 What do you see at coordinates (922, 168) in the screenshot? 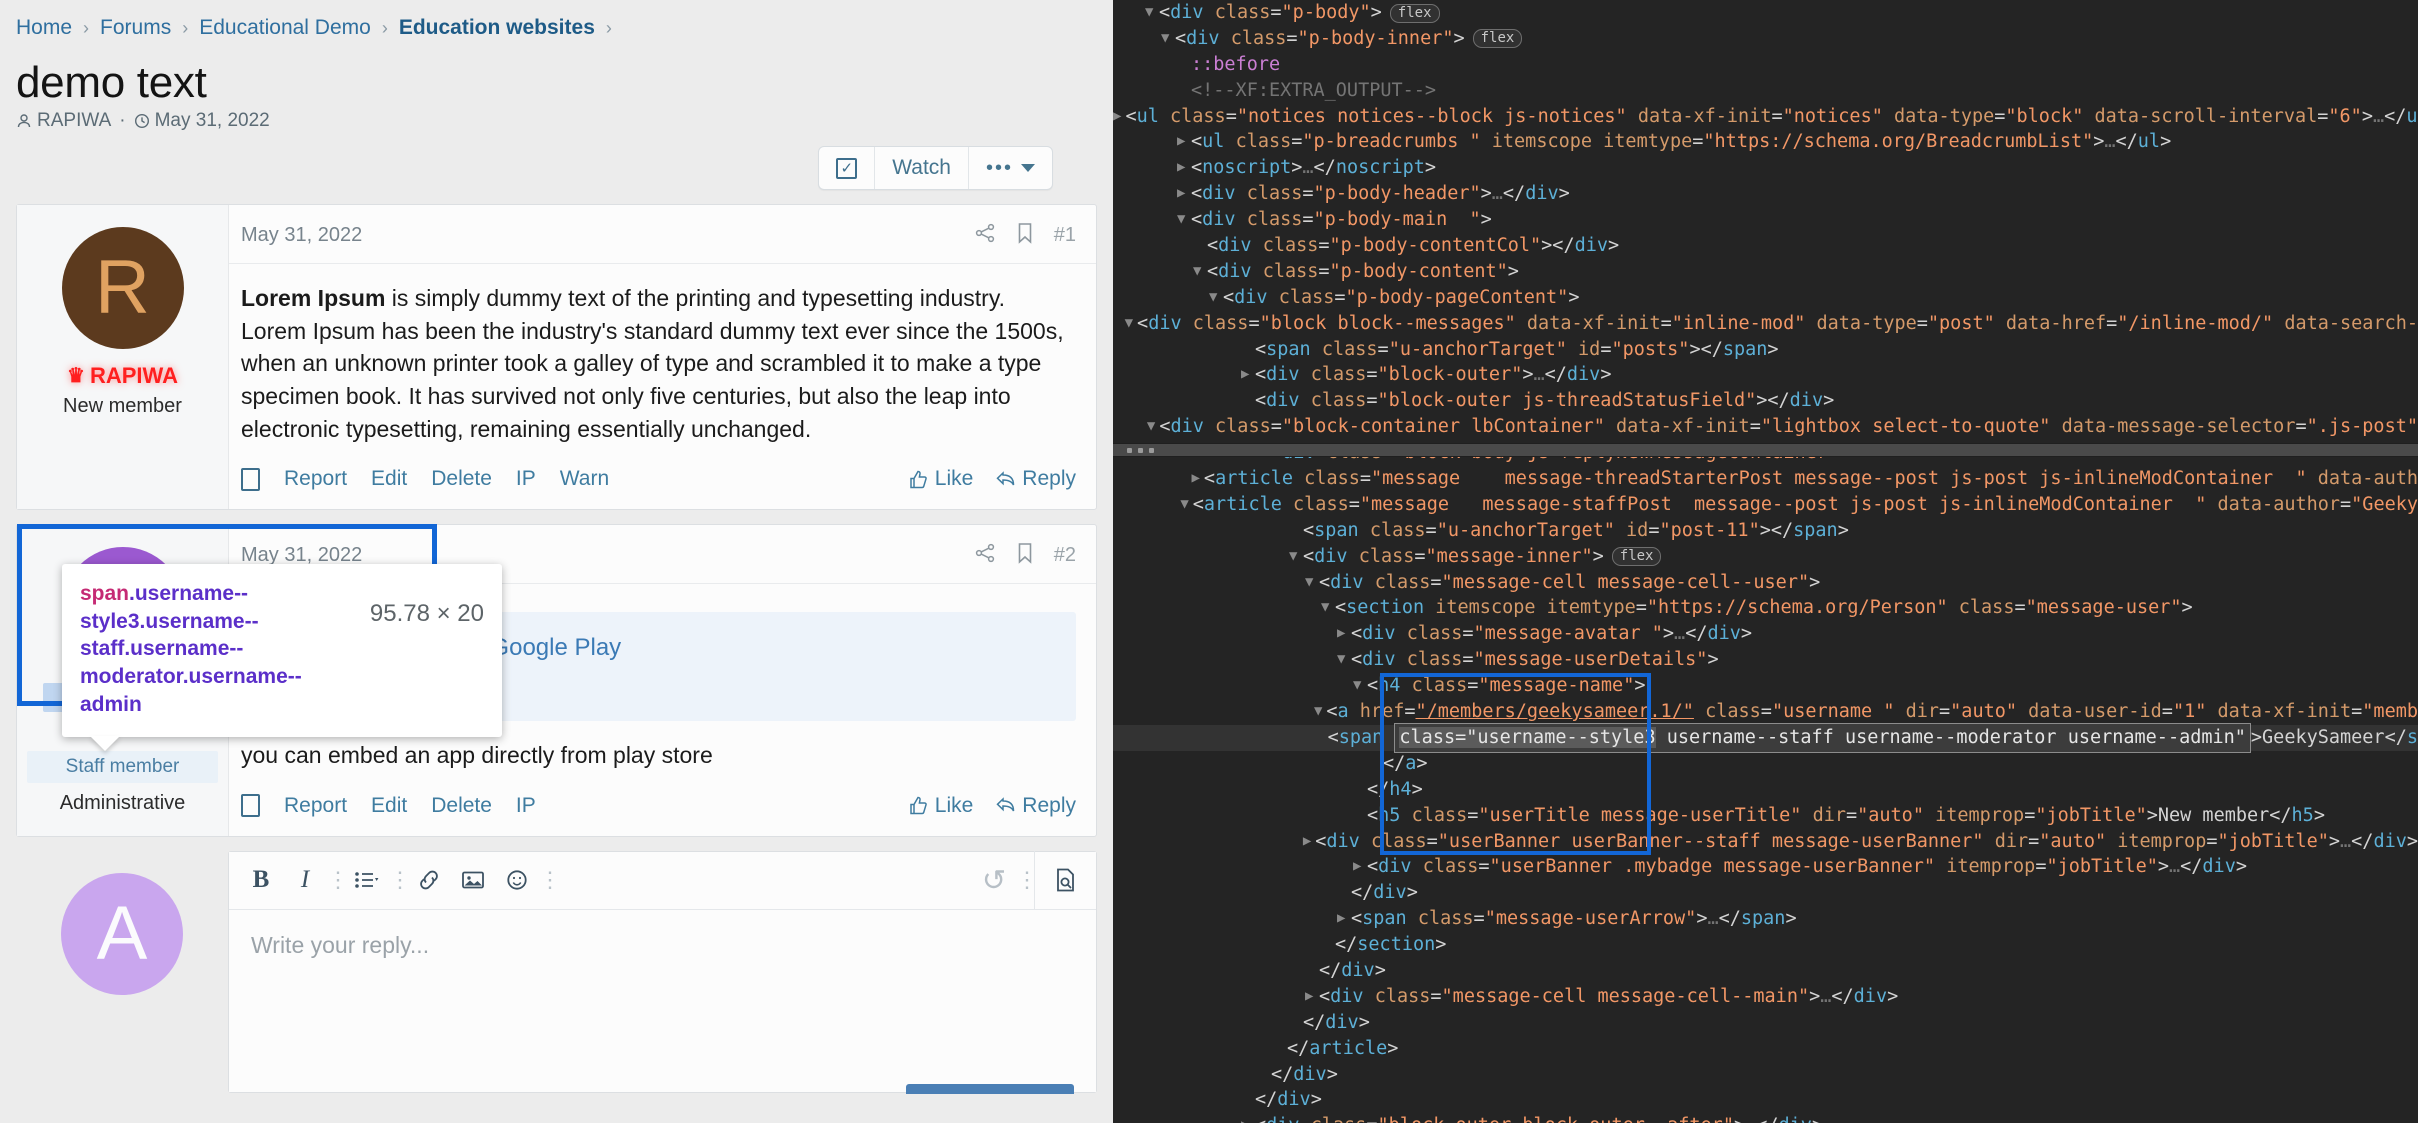
I see `watch-button: Watch` at bounding box center [922, 168].